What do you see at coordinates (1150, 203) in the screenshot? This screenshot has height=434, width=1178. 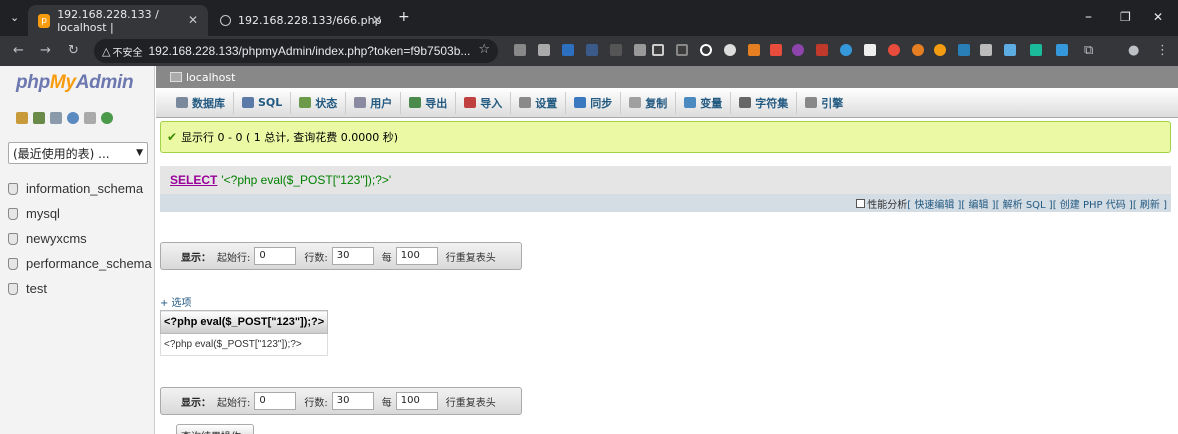 I see `refresh-link: [ 刷新 ]` at bounding box center [1150, 203].